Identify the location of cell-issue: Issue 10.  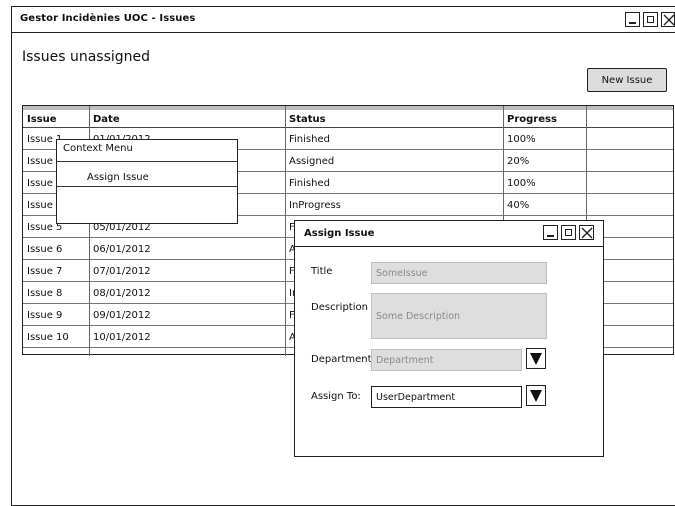
(48, 337).